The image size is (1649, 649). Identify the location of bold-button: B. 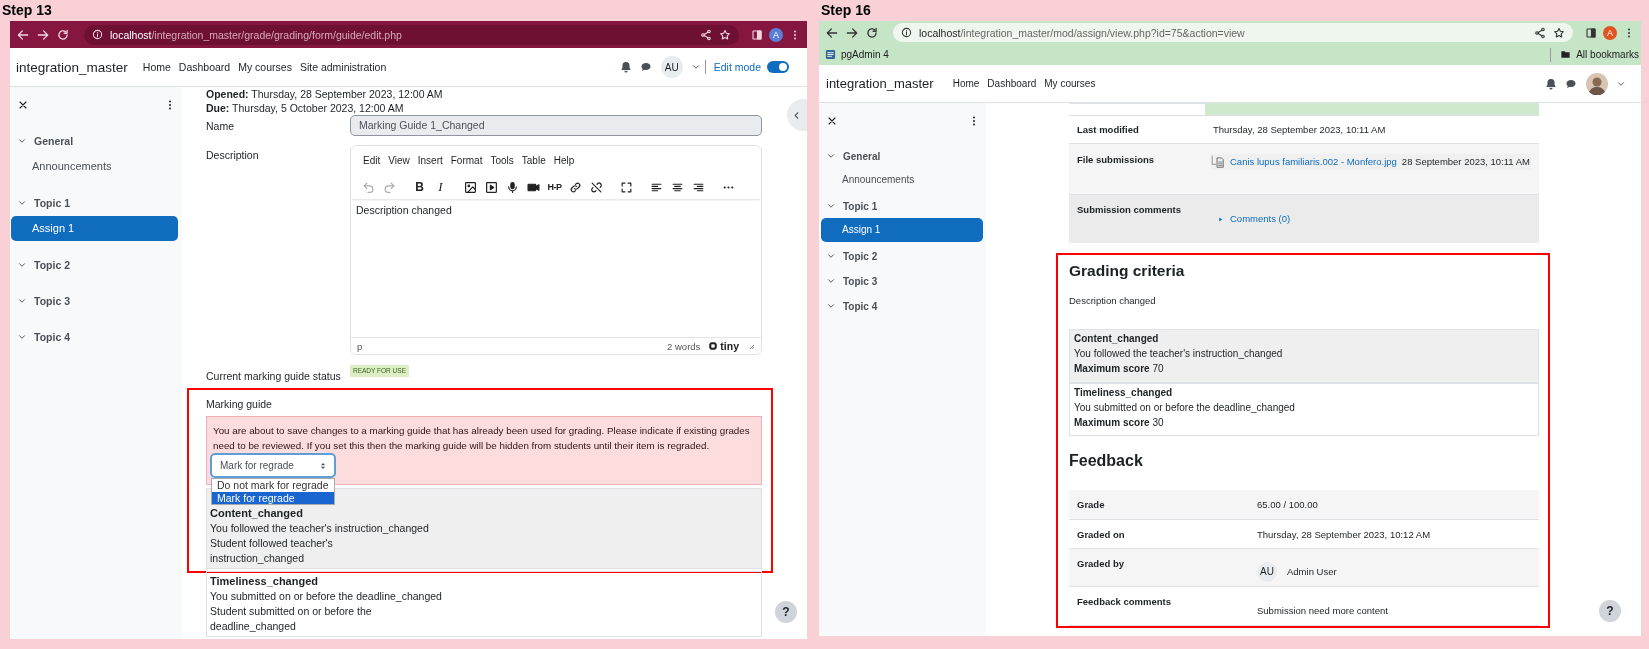
(419, 187).